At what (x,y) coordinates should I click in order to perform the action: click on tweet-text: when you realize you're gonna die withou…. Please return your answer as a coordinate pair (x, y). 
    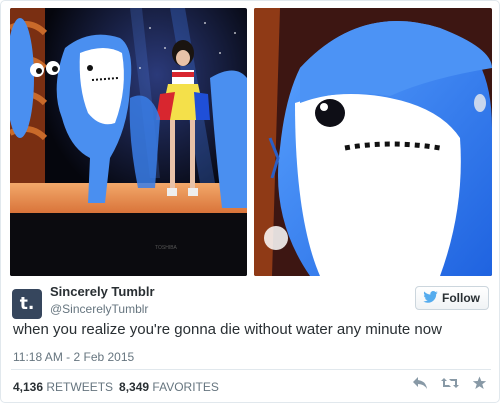
    Looking at the image, I should click on (227, 329).